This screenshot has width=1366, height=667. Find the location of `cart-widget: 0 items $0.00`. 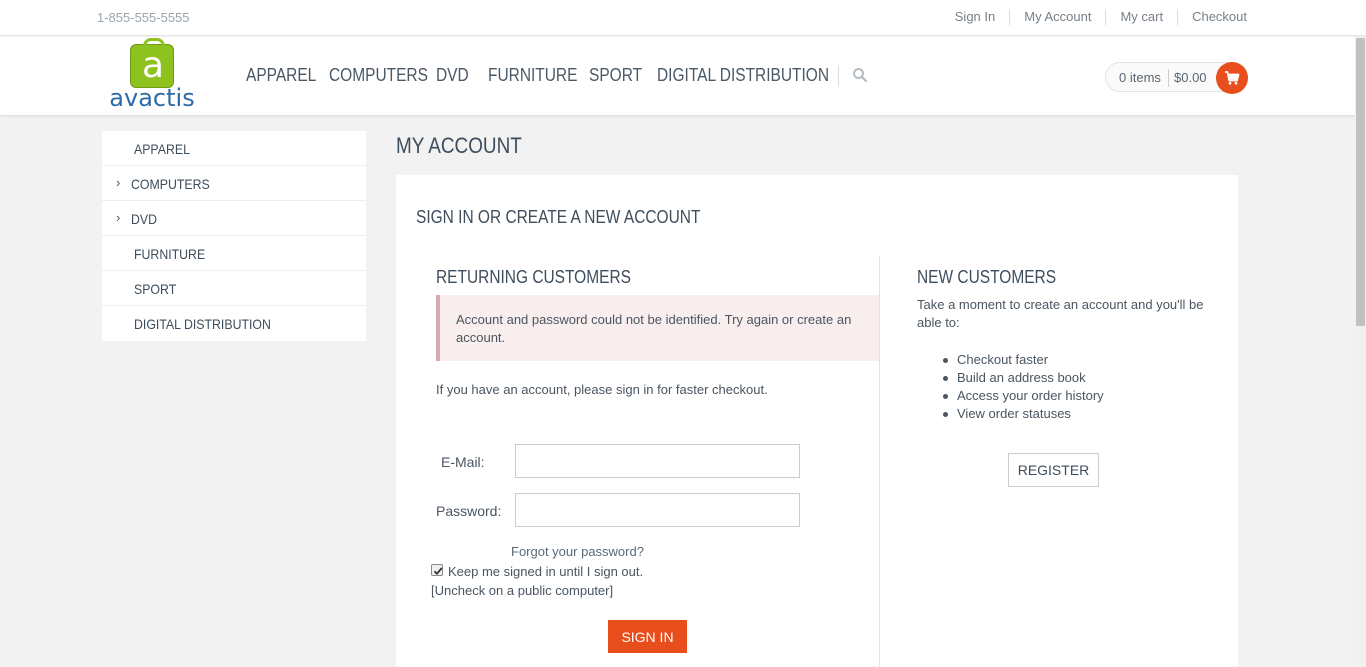

cart-widget: 0 items $0.00 is located at coordinates (1176, 78).